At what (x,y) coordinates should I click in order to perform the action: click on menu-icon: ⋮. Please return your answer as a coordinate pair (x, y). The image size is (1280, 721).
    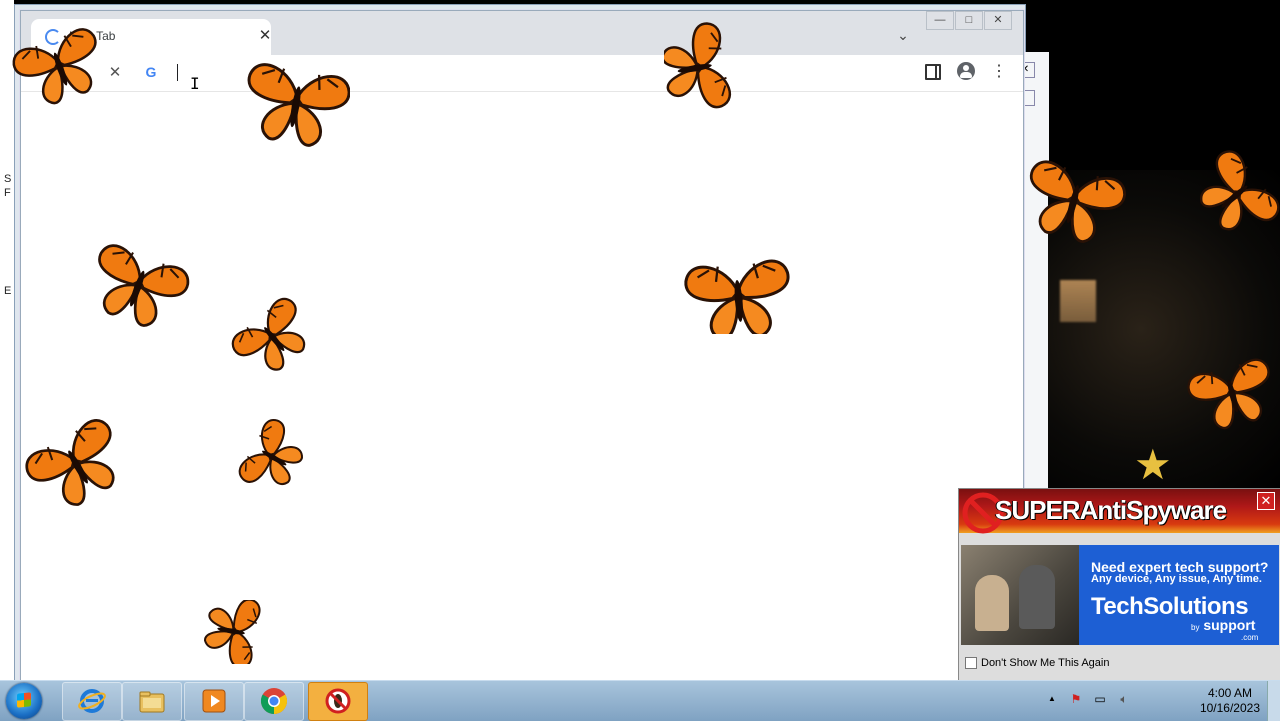
    Looking at the image, I should click on (999, 72).